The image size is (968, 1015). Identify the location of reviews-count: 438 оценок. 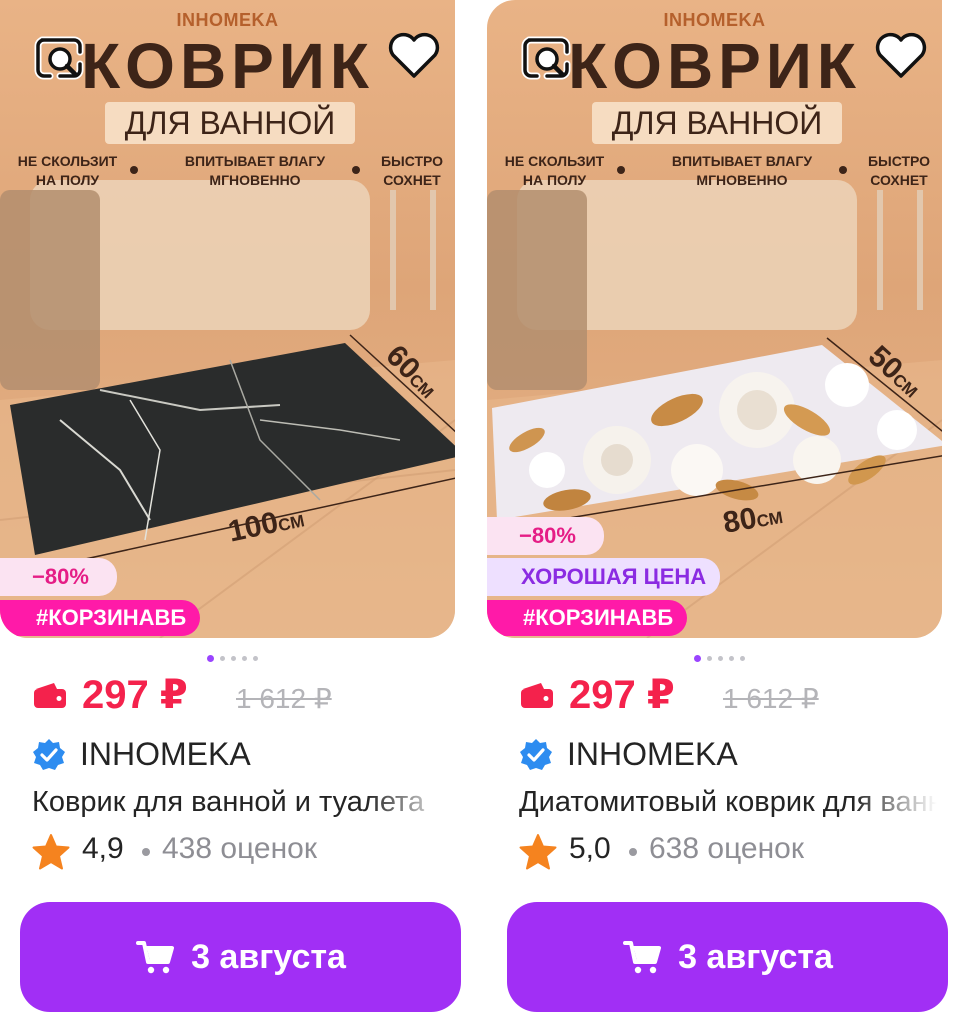
(239, 848).